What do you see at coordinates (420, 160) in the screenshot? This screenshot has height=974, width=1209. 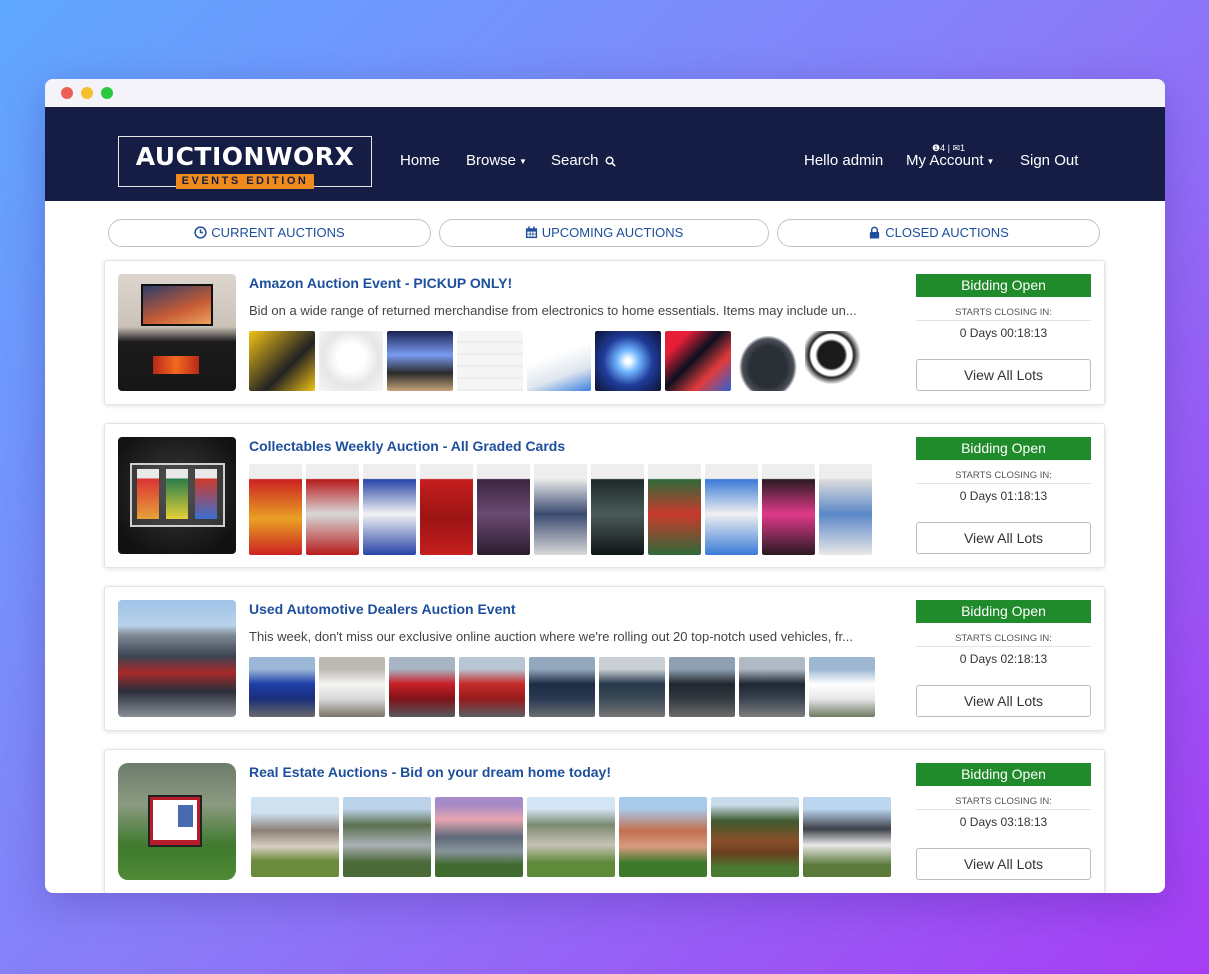 I see `nav-home-link: Home` at bounding box center [420, 160].